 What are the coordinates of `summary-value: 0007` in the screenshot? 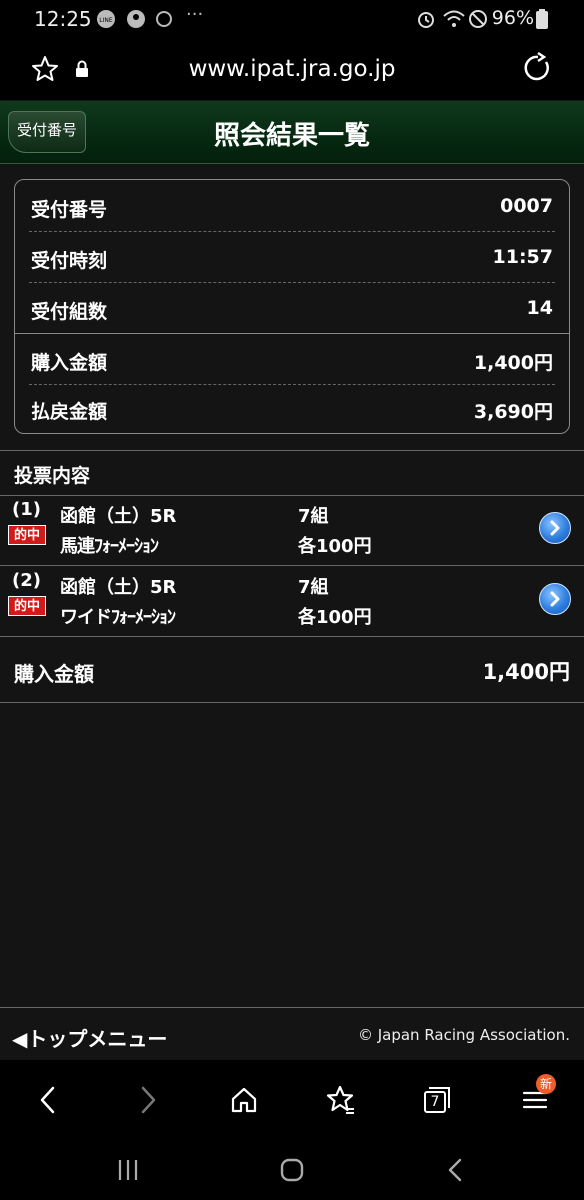 It's located at (526, 206).